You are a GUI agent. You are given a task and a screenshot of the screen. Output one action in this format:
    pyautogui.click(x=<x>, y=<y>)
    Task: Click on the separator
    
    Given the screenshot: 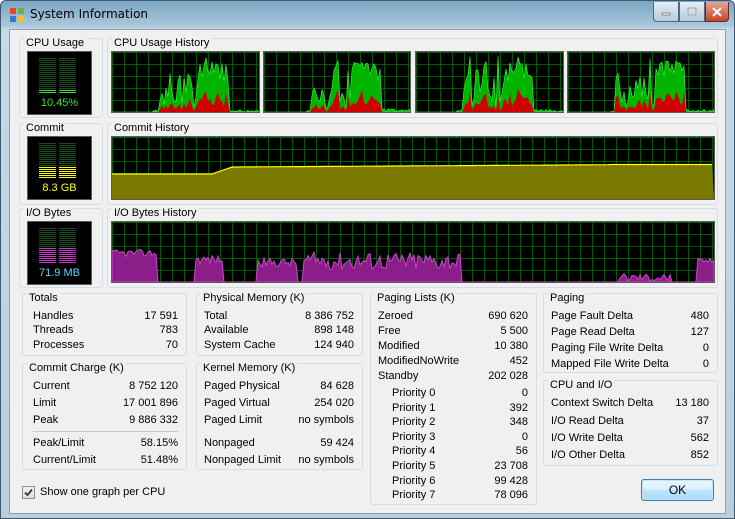 What is the action you would take?
    pyautogui.click(x=105, y=431)
    